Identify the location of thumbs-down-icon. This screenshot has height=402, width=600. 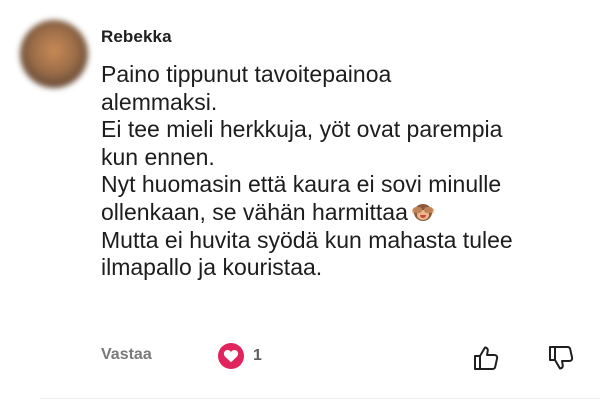
(561, 358).